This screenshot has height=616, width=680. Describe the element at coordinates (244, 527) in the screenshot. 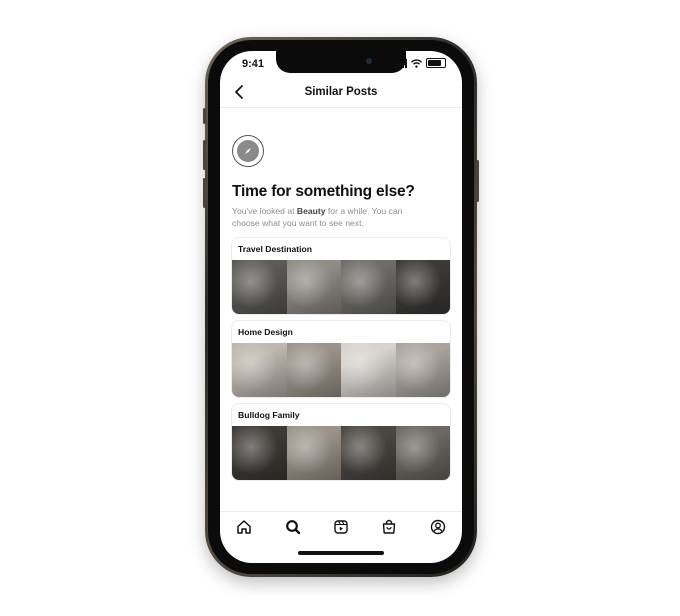

I see `home-icon` at that location.